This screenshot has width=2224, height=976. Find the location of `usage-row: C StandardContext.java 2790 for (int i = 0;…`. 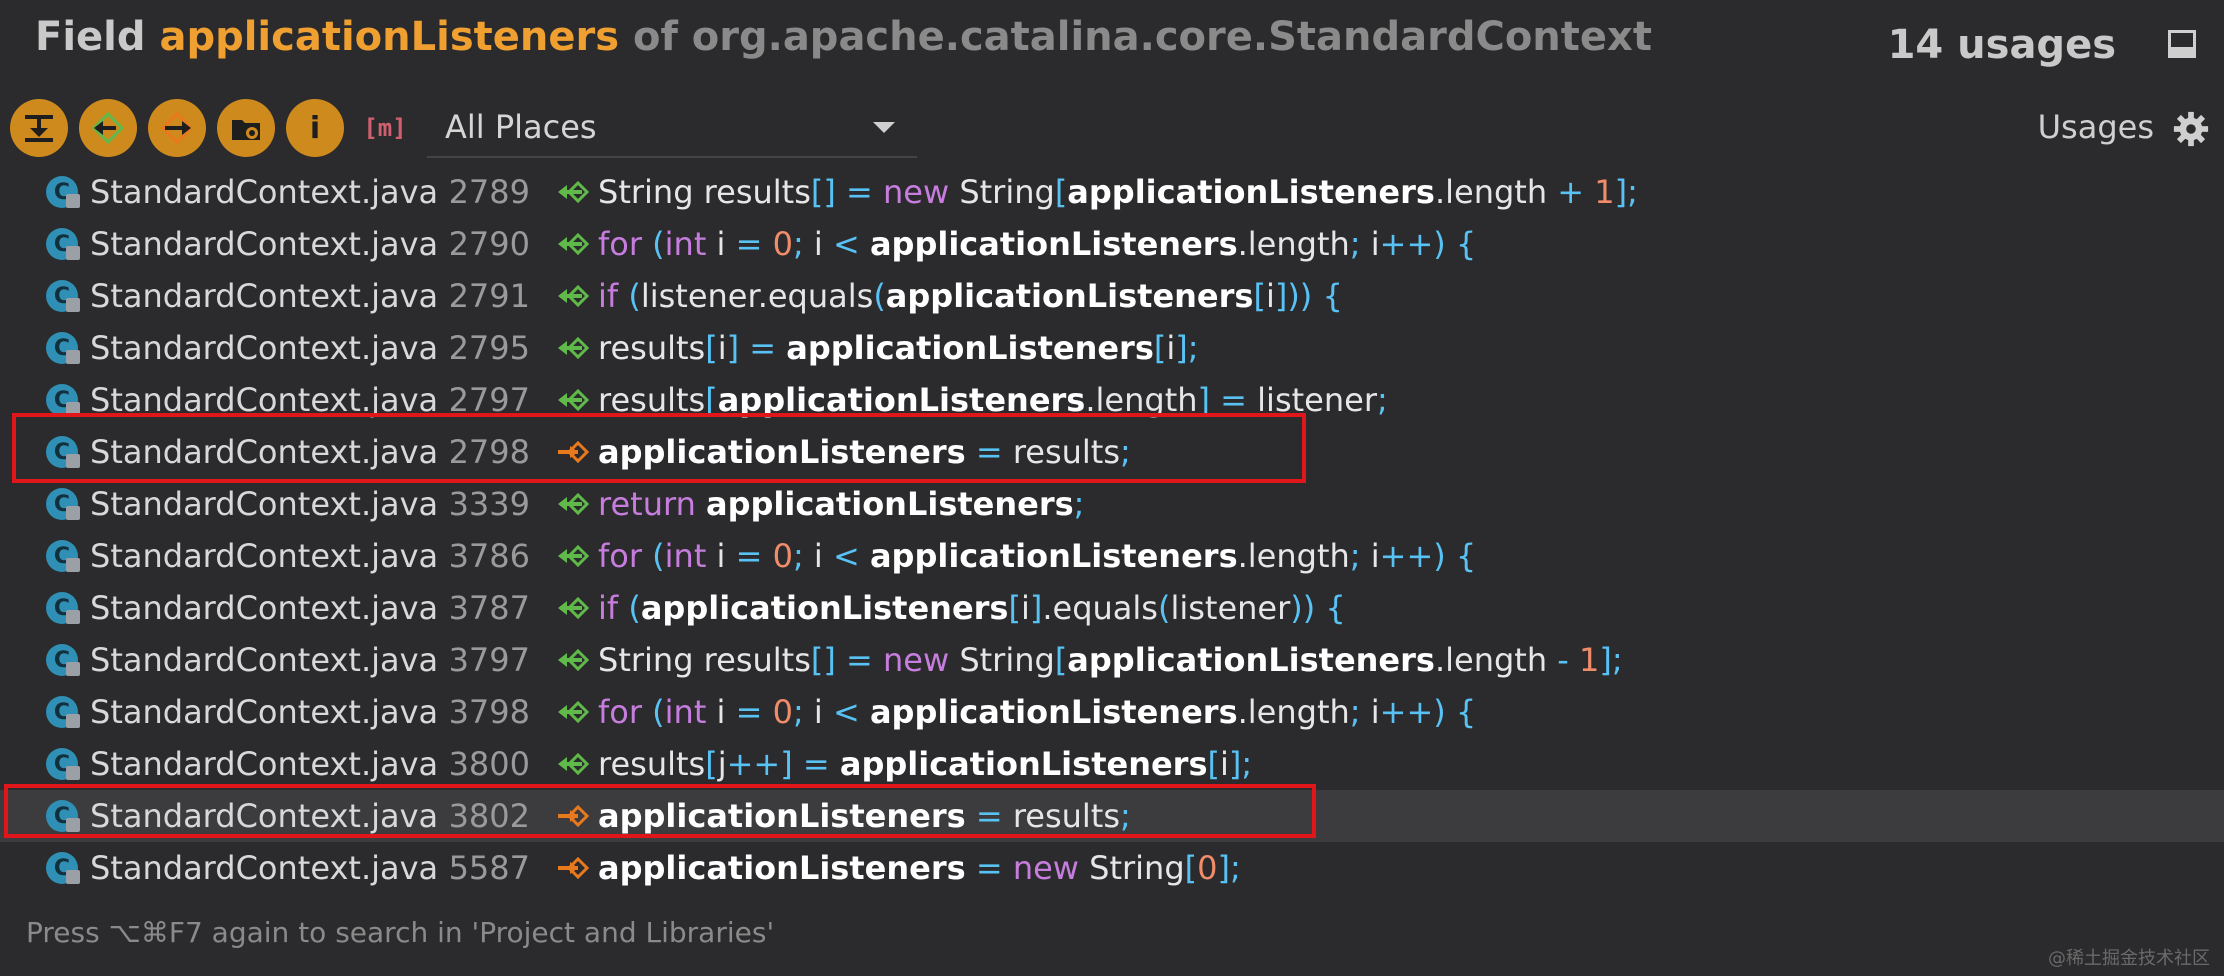

usage-row: C StandardContext.java 2790 for (int i = 0;… is located at coordinates (1112, 244).